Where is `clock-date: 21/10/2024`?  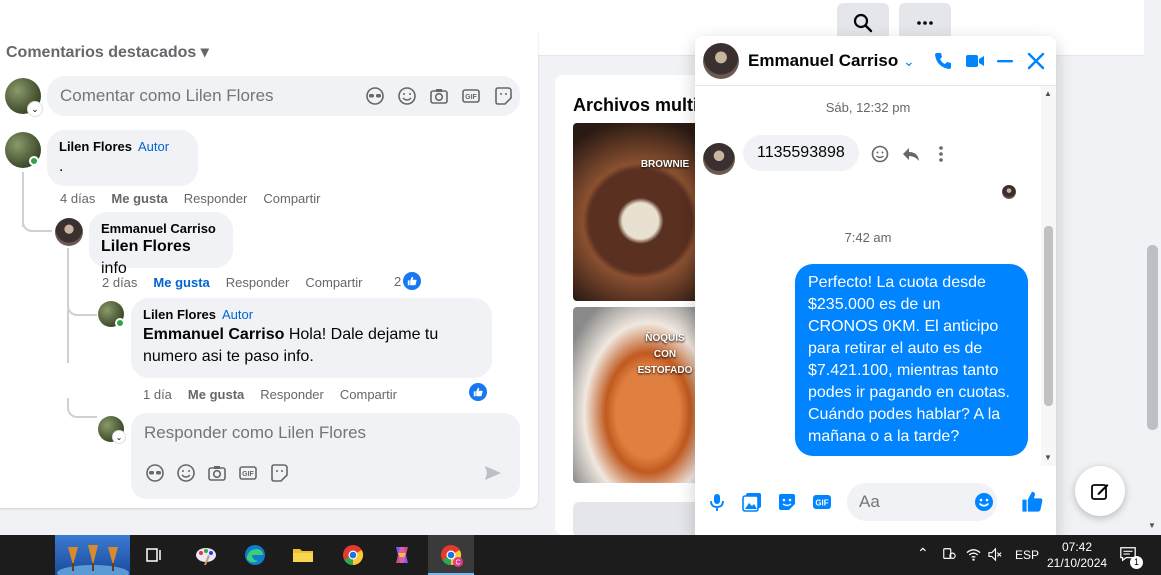 clock-date: 21/10/2024 is located at coordinates (1077, 563).